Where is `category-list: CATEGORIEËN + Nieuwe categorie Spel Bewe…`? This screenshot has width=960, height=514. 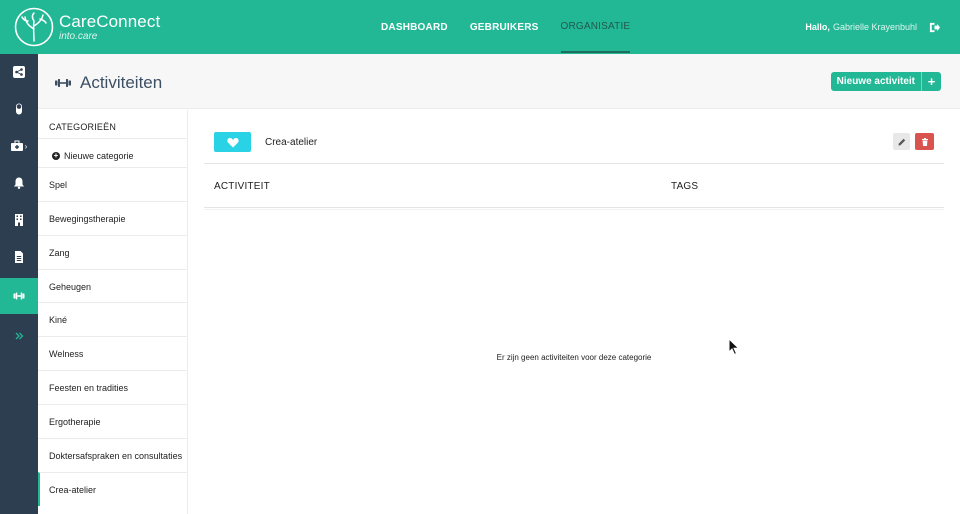
category-list: CATEGORIEËN + Nieuwe categorie Spel Bewe… is located at coordinates (113, 312).